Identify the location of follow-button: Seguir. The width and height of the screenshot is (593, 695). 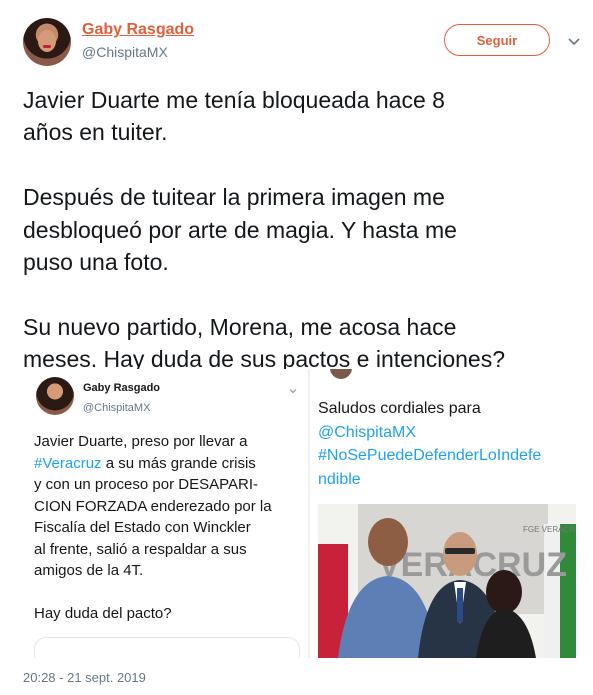
(497, 40).